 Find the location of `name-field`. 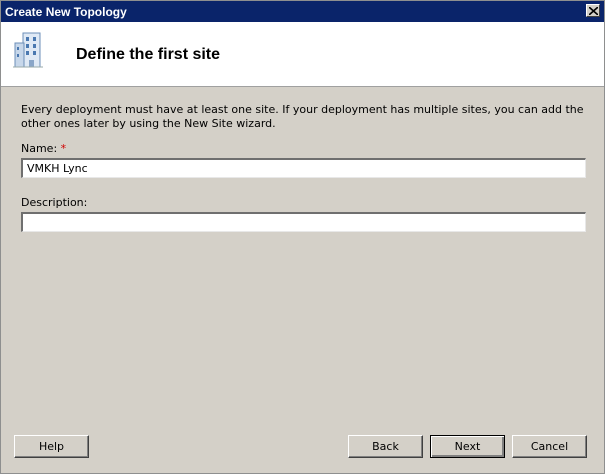

name-field is located at coordinates (303, 168).